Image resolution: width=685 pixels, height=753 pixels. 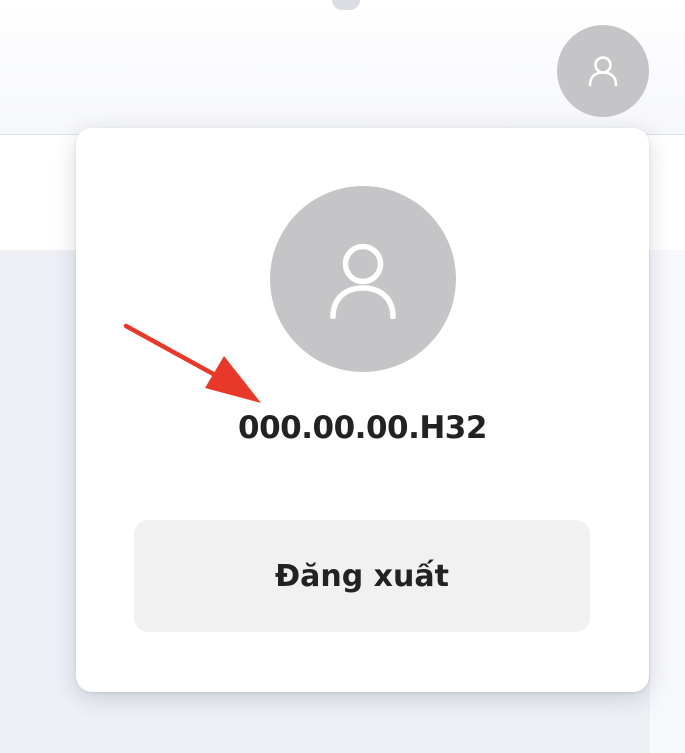 I want to click on user-id: 000.00.00.H32, so click(x=362, y=428).